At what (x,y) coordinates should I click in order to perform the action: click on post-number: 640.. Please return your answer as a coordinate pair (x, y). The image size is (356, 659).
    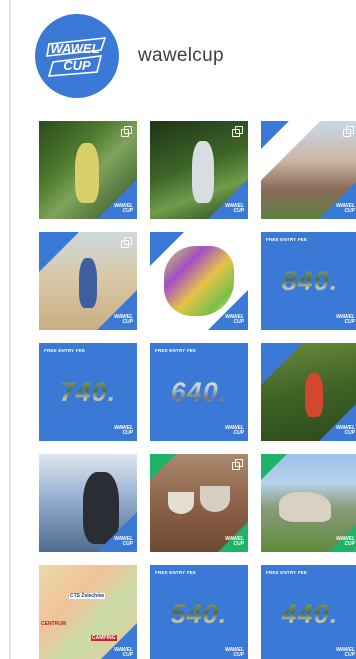
    Looking at the image, I should click on (199, 392).